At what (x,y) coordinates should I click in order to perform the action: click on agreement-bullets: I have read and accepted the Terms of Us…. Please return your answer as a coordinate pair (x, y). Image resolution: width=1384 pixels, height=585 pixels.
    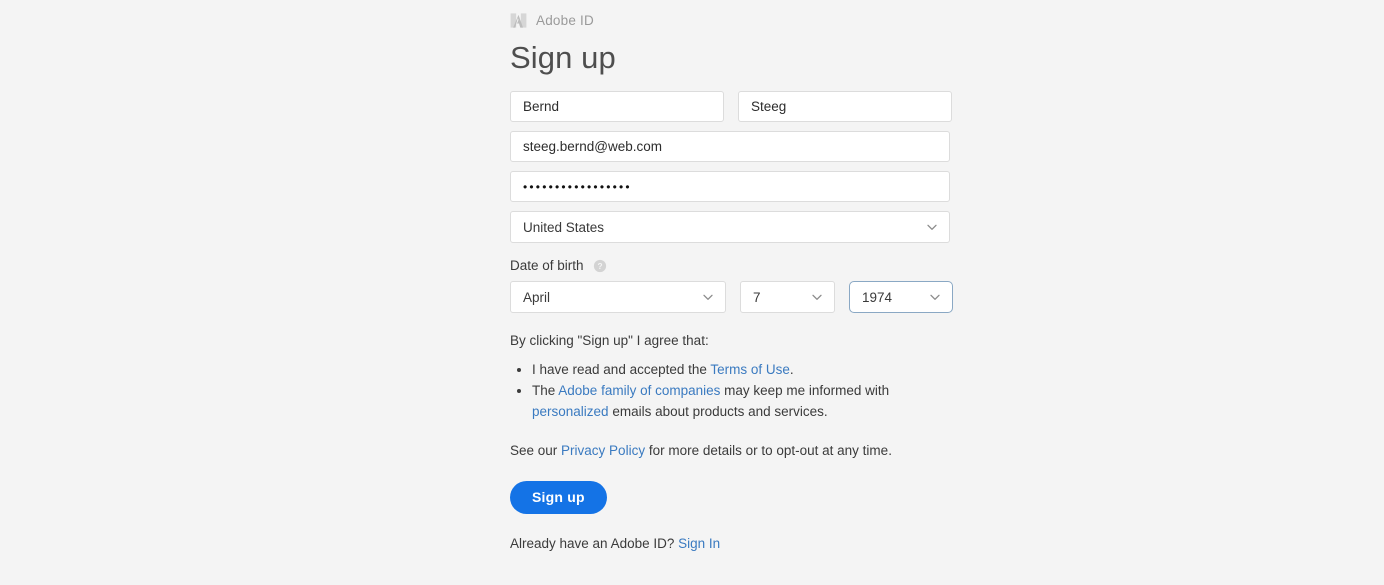
    Looking at the image, I should click on (731, 391).